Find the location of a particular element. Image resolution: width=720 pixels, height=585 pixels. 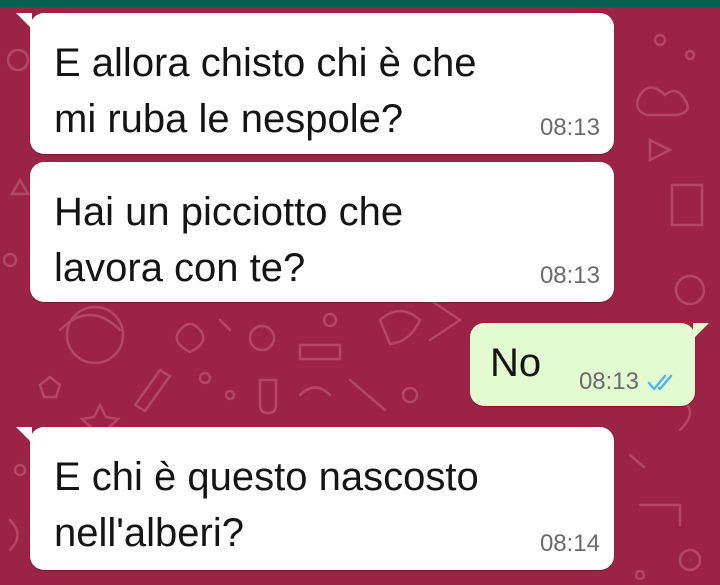

double-check-read-icon is located at coordinates (660, 382).